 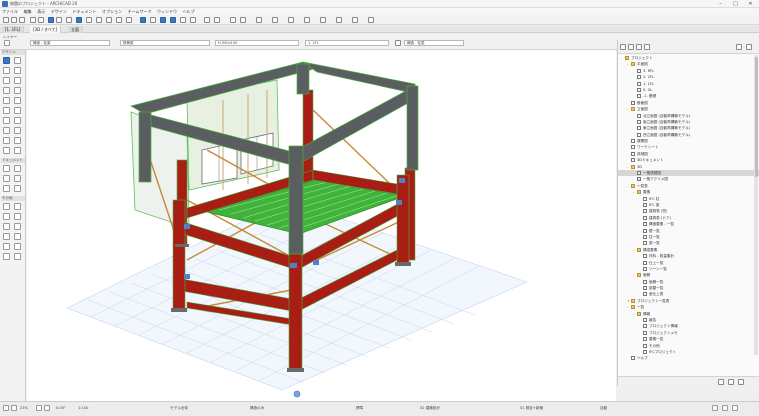 What do you see at coordinates (17, 236) in the screenshot?
I see `elevation-tool-icon` at bounding box center [17, 236].